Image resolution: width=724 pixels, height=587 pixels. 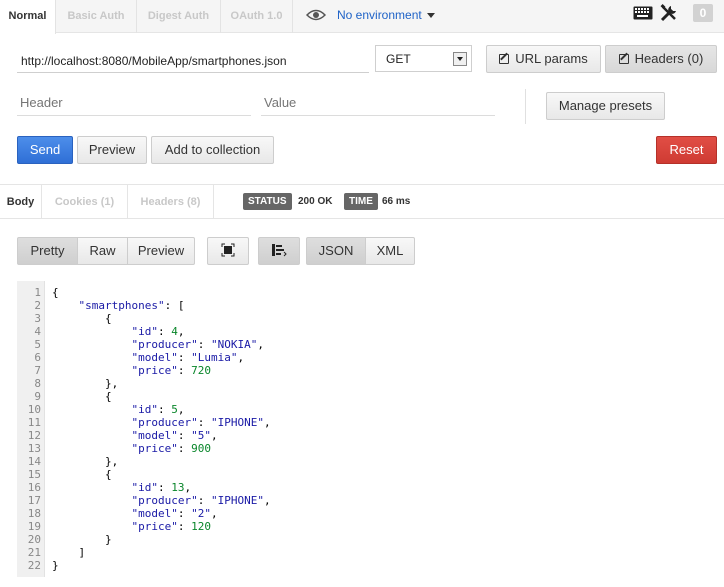 What do you see at coordinates (37, 344) in the screenshot?
I see `line-number: 5` at bounding box center [37, 344].